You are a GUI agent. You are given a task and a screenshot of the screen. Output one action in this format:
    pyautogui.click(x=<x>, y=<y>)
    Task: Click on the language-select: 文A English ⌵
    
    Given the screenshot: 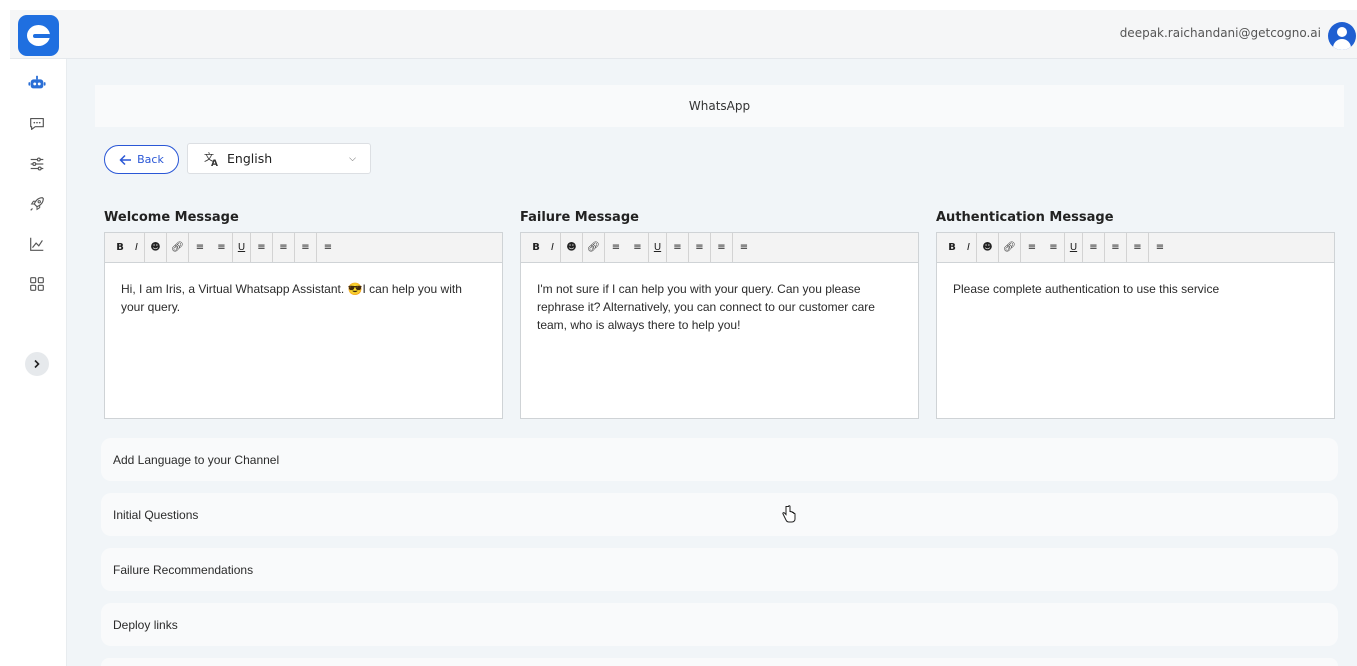 What is the action you would take?
    pyautogui.click(x=279, y=158)
    